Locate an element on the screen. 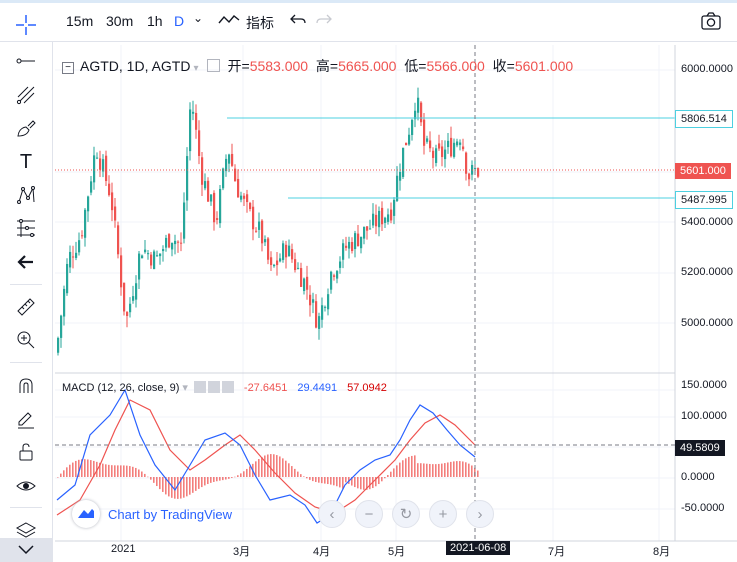 The height and width of the screenshot is (562, 737). undo-icon is located at coordinates (298, 21).